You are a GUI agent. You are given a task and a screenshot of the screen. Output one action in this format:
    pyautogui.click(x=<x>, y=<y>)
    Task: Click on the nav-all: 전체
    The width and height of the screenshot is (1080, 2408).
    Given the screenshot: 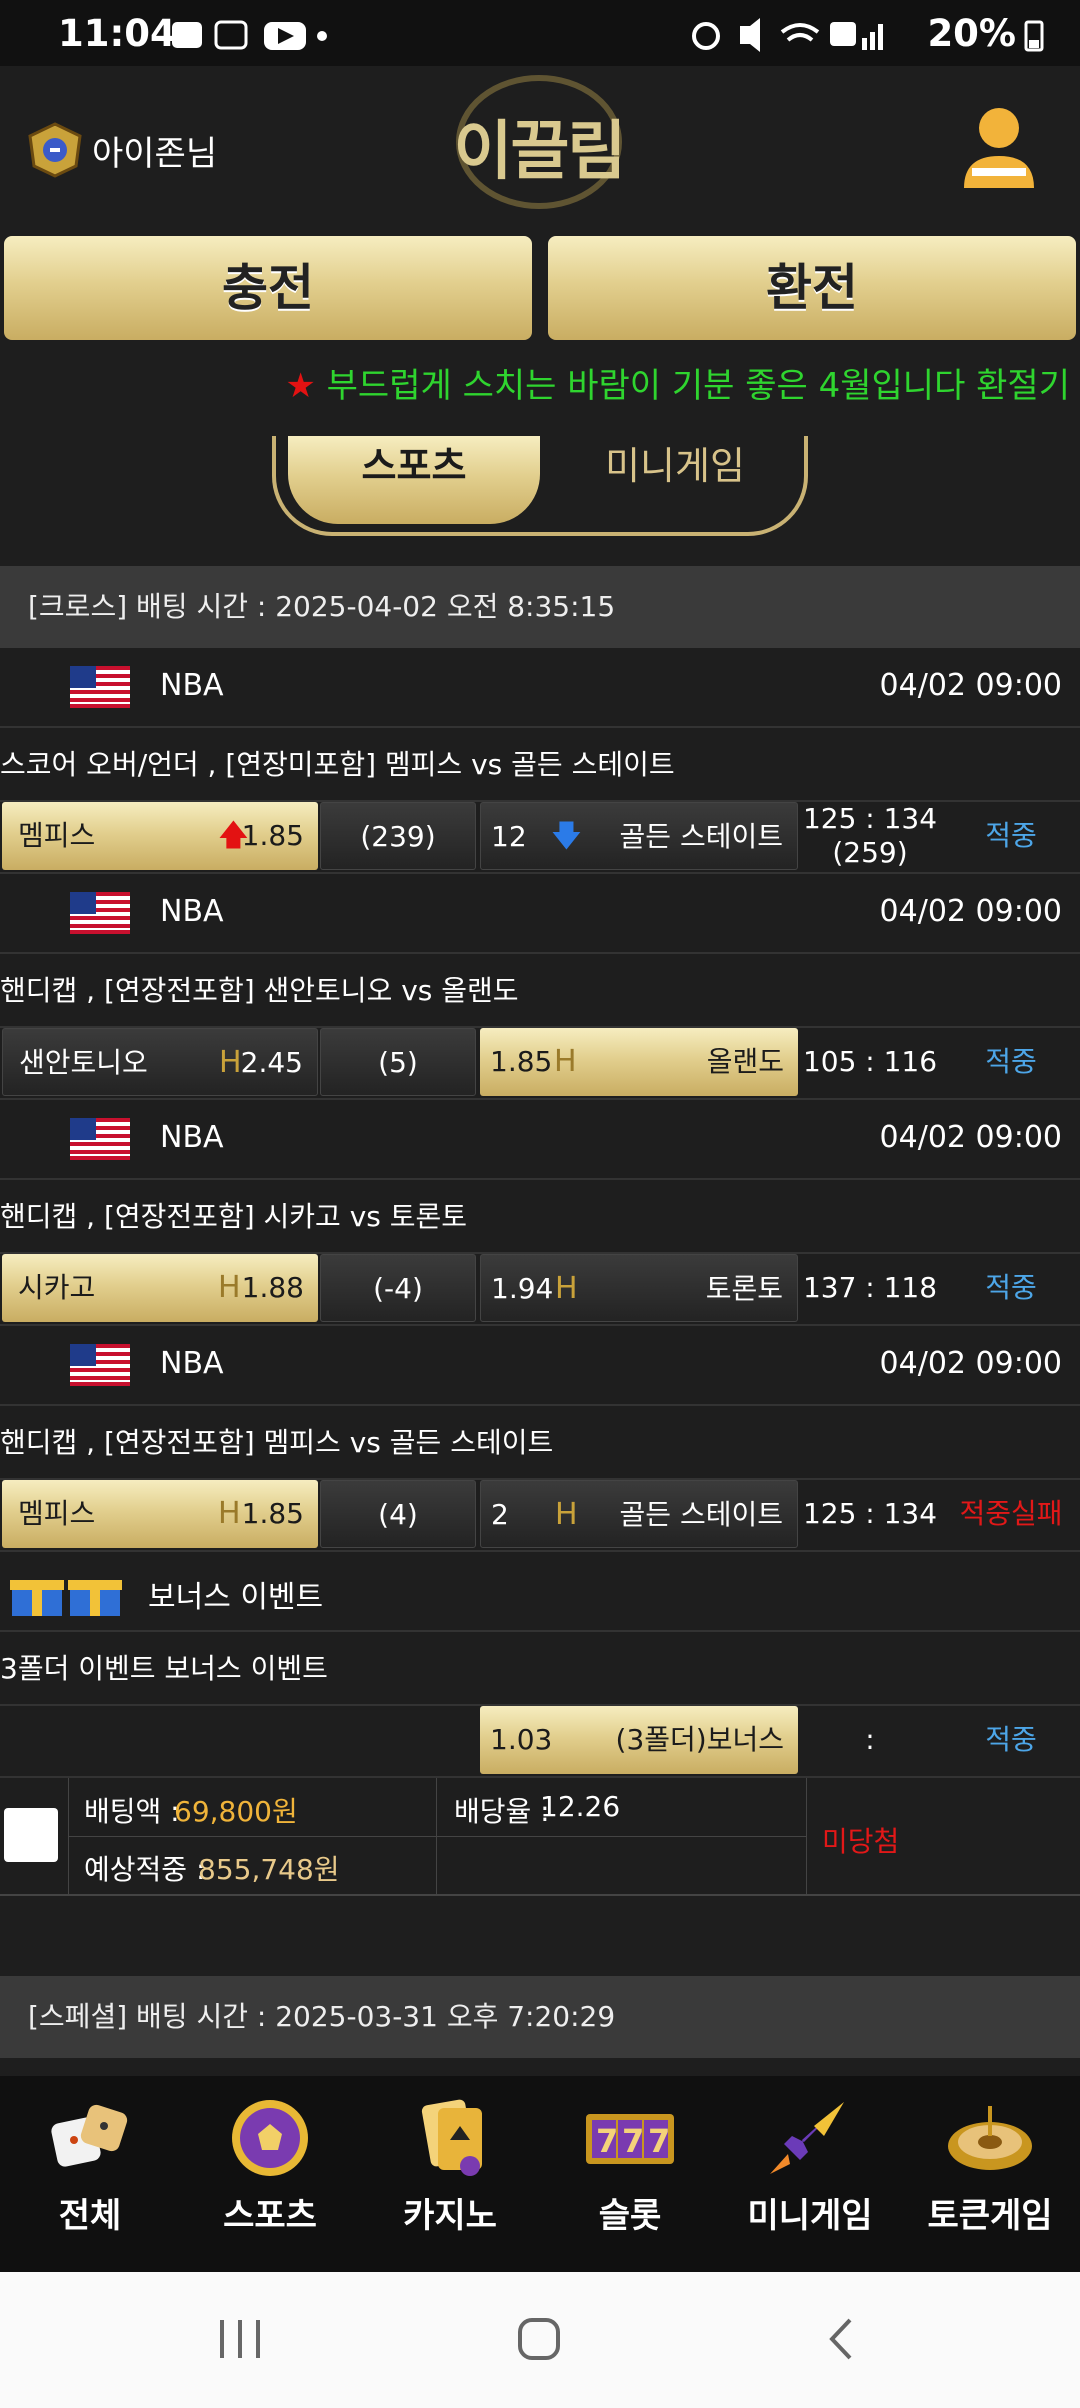 What is the action you would take?
    pyautogui.click(x=90, y=2166)
    